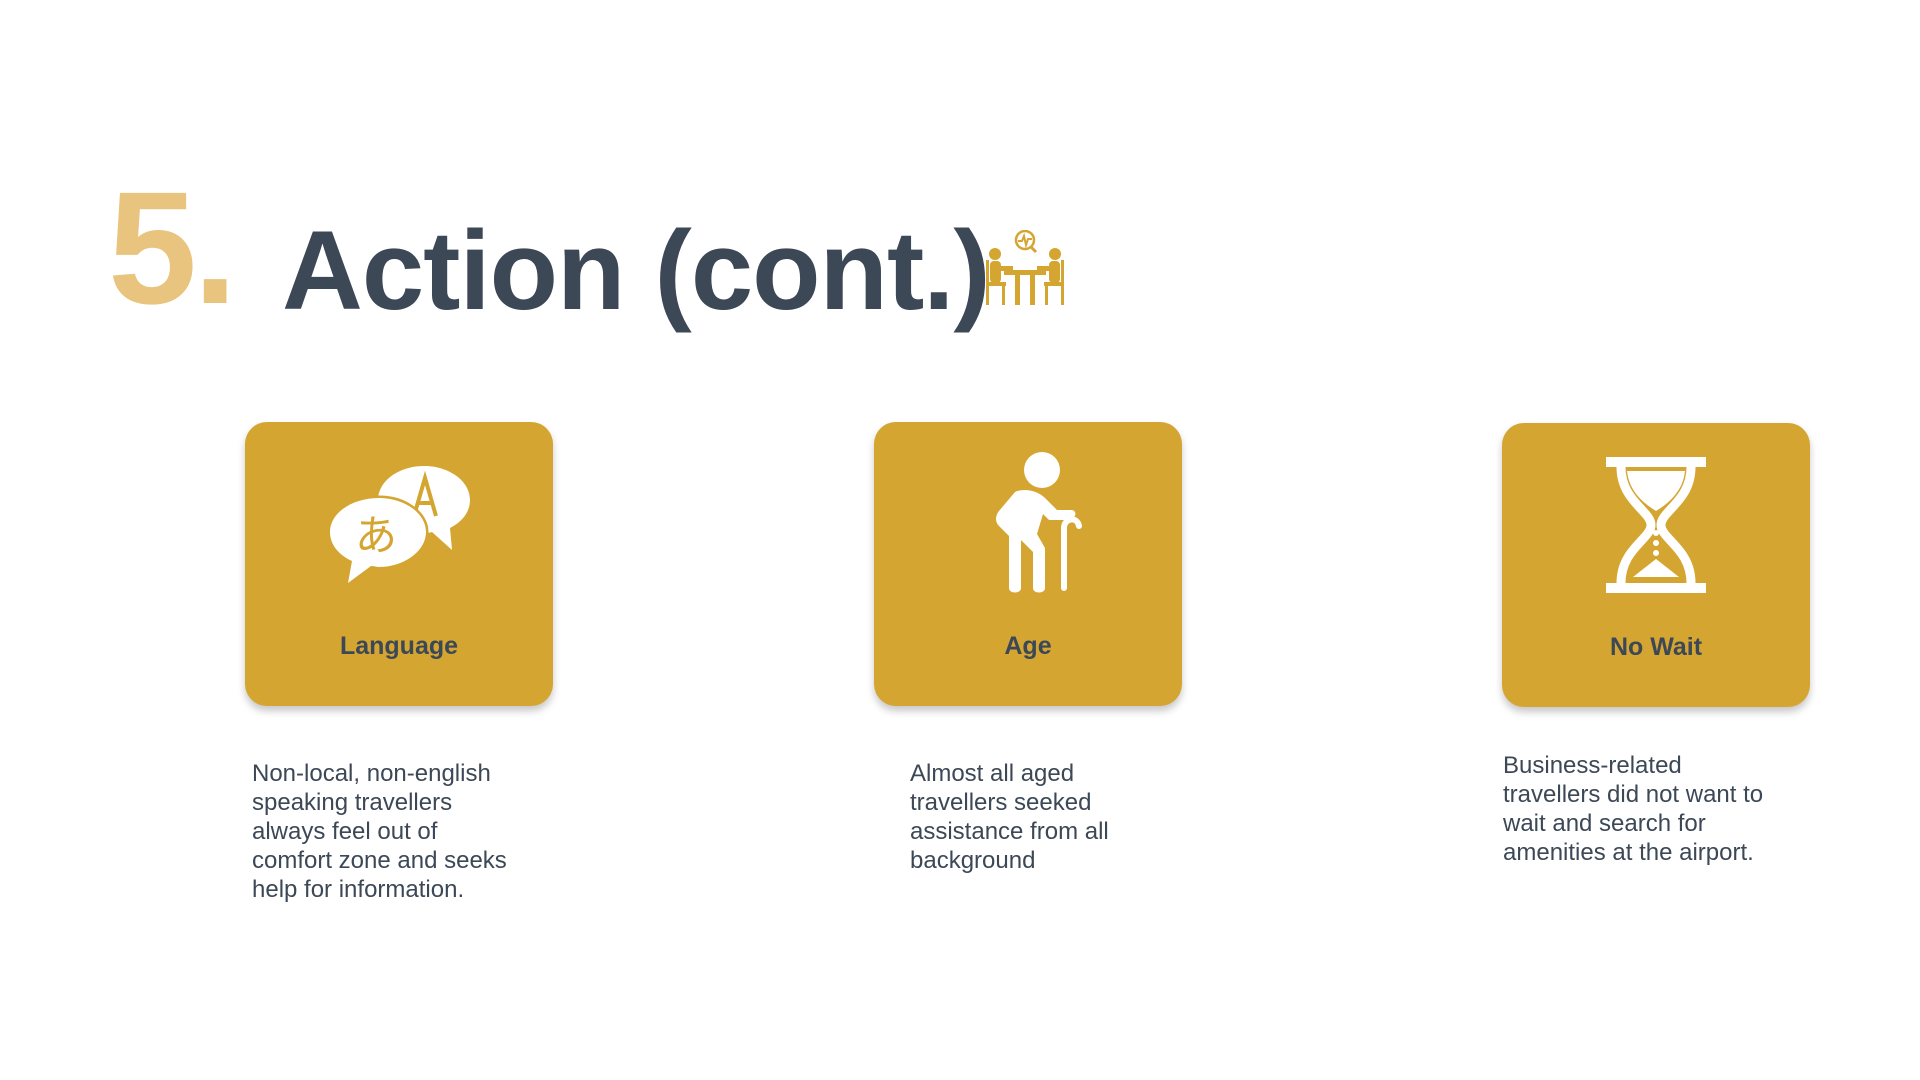  I want to click on card-age: Age, so click(1028, 564).